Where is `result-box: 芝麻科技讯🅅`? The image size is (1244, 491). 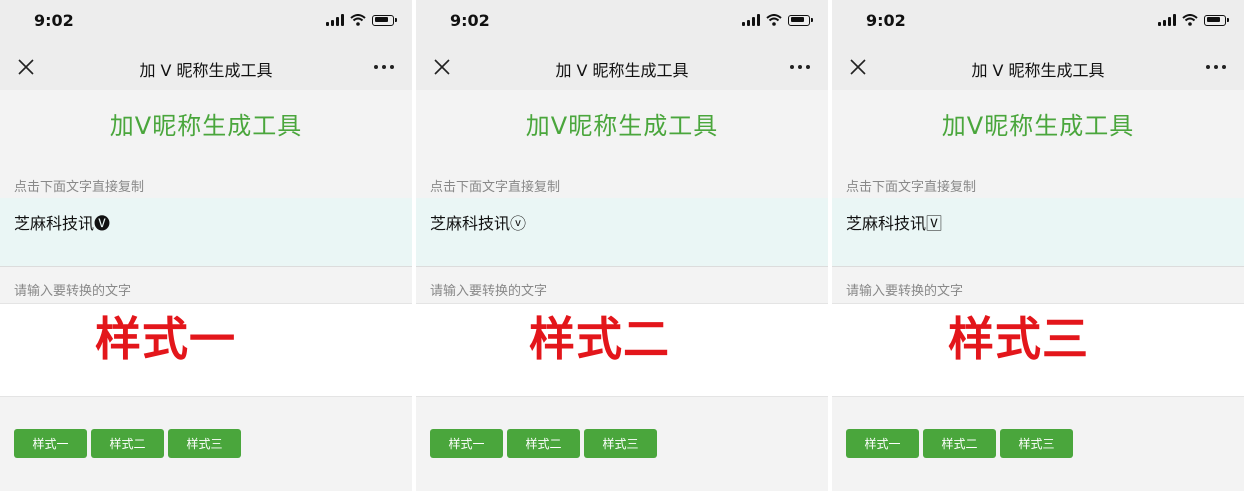 result-box: 芝麻科技讯🅅 is located at coordinates (1038, 232).